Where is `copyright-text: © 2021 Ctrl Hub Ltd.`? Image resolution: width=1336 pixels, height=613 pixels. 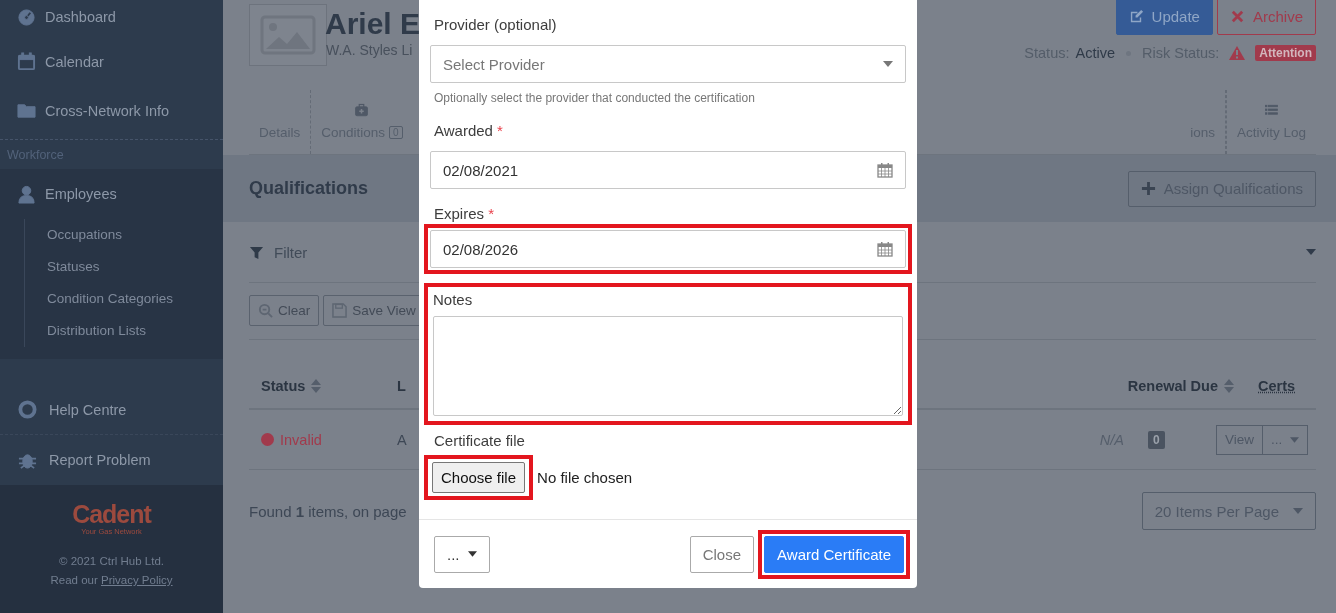
copyright-text: © 2021 Ctrl Hub Ltd. is located at coordinates (111, 561).